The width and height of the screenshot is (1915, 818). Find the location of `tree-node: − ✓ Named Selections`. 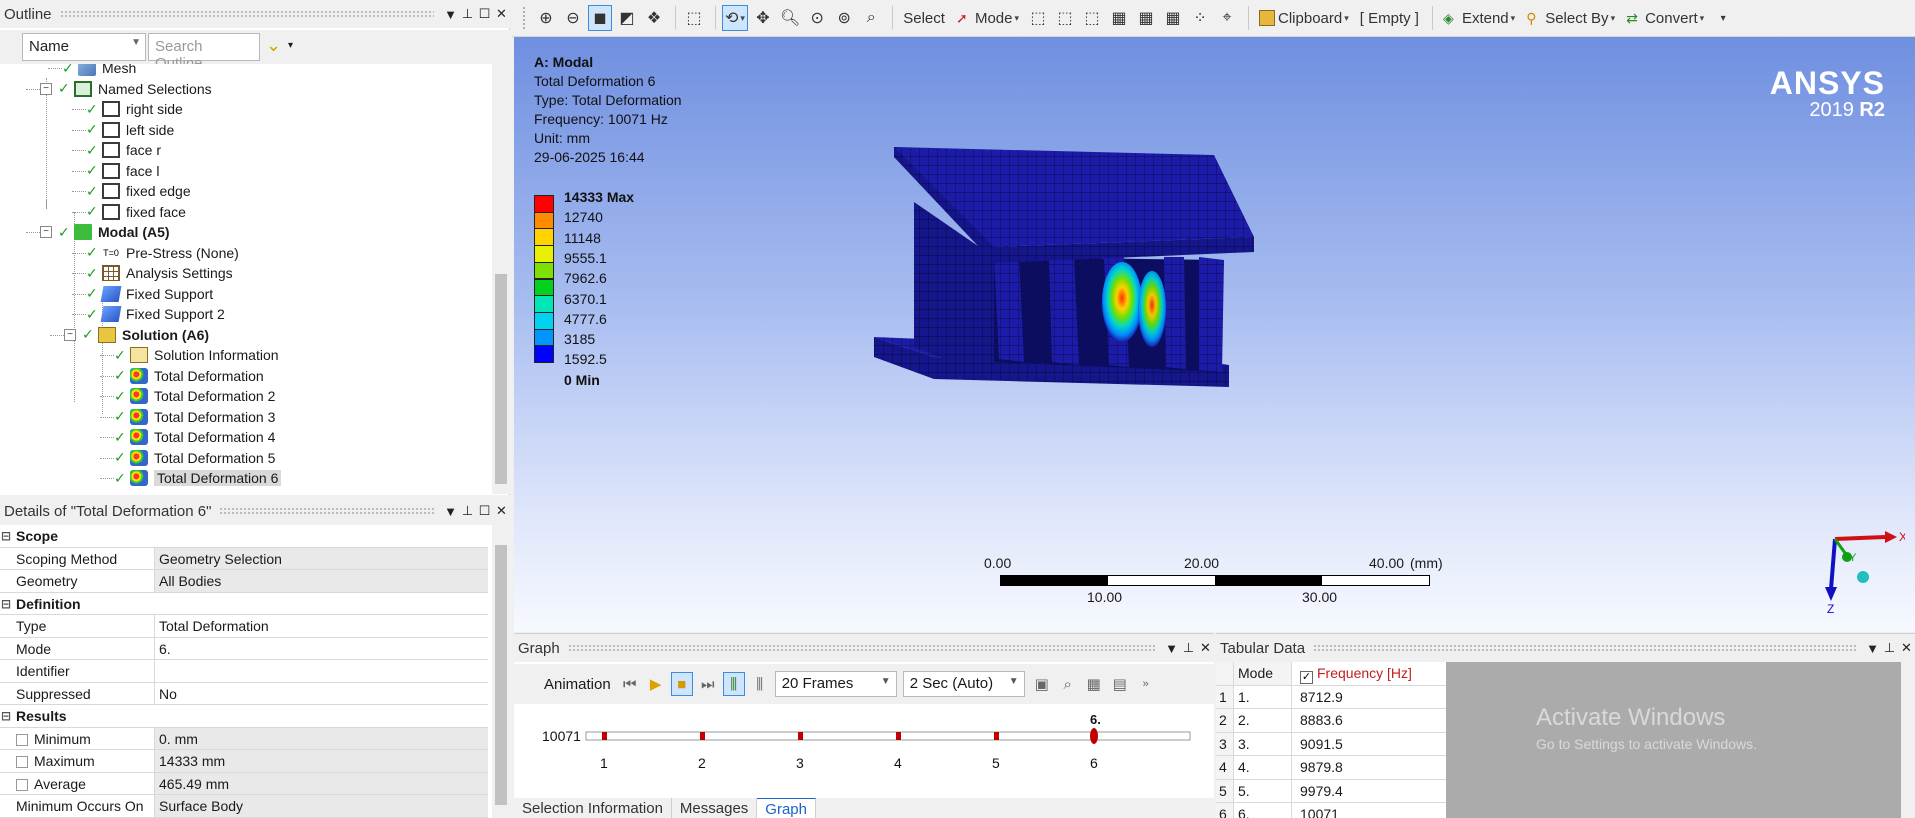

tree-node: − ✓ Named Selections is located at coordinates (126, 89).